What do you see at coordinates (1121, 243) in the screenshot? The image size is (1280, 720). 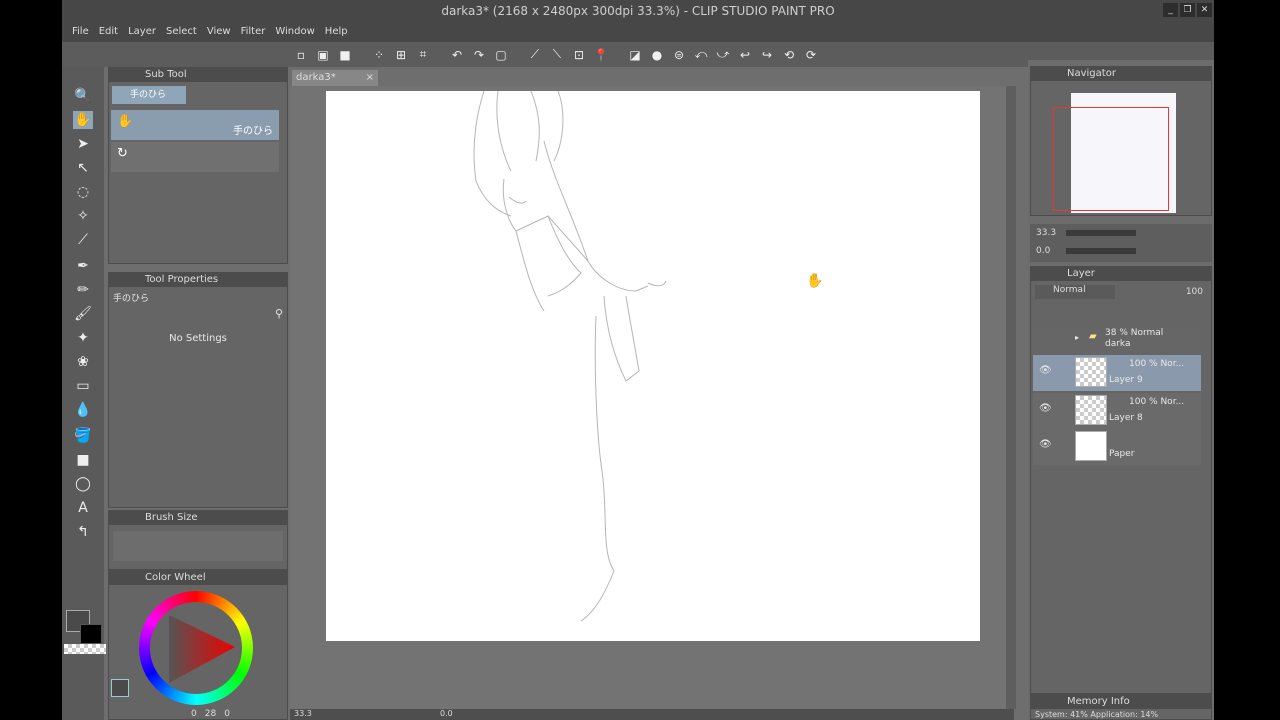 I see `navigator-controls: 33.3 0.0` at bounding box center [1121, 243].